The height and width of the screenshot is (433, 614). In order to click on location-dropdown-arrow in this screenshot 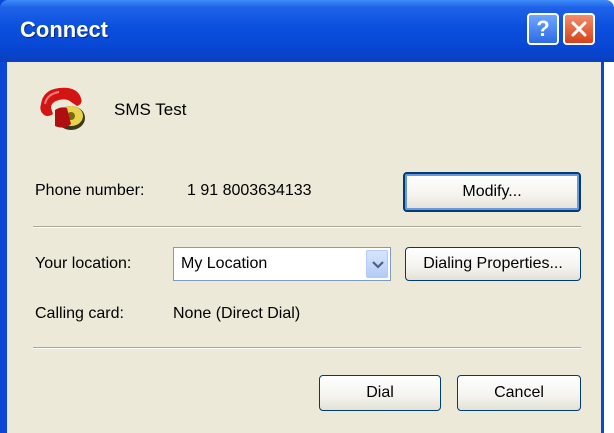, I will do `click(377, 264)`.